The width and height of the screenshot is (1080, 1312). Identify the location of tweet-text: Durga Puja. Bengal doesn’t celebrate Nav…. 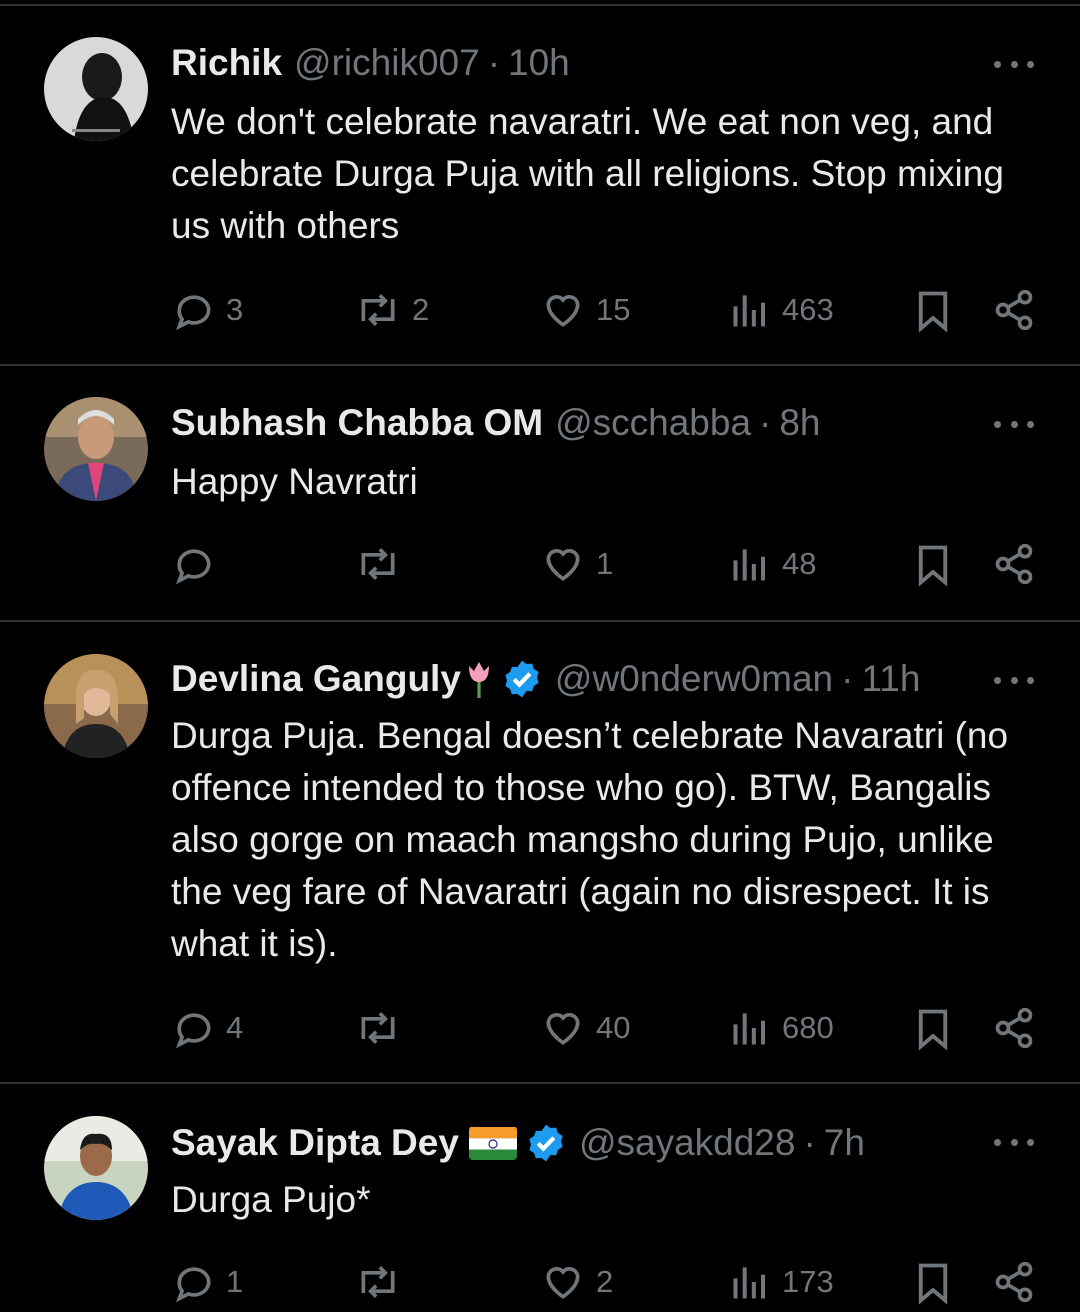
(590, 839).